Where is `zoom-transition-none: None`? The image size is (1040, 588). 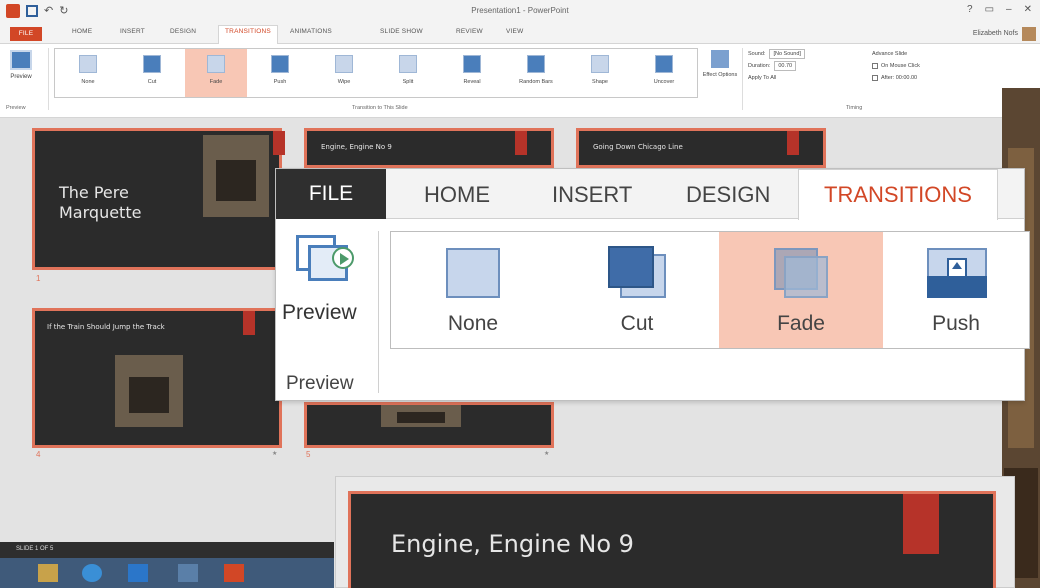
zoom-transition-none: None is located at coordinates (473, 290).